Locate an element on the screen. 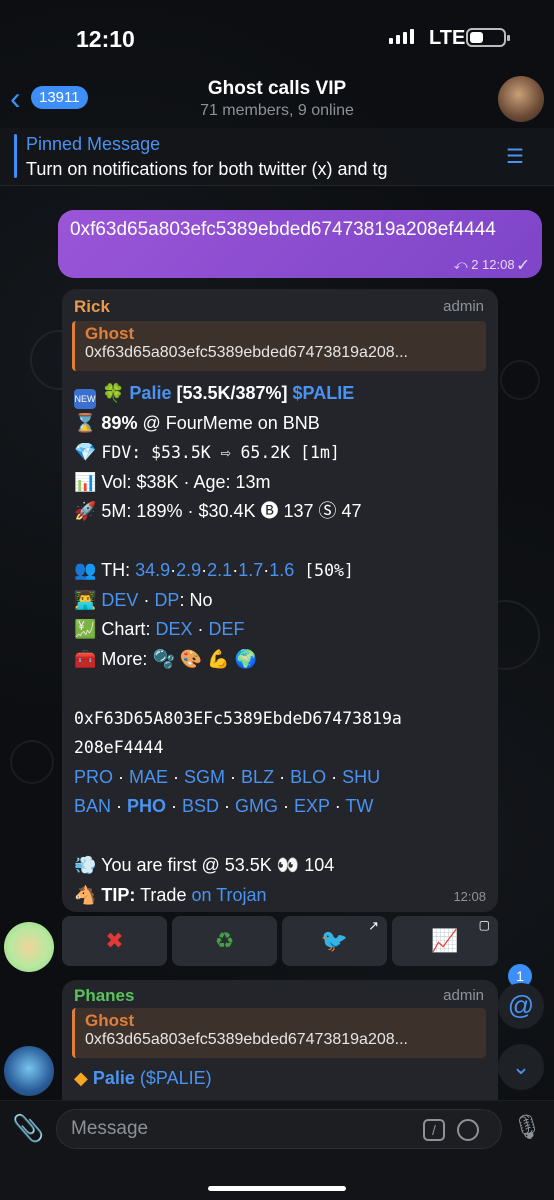  developer-icon: 👨‍💻 is located at coordinates (88, 599).